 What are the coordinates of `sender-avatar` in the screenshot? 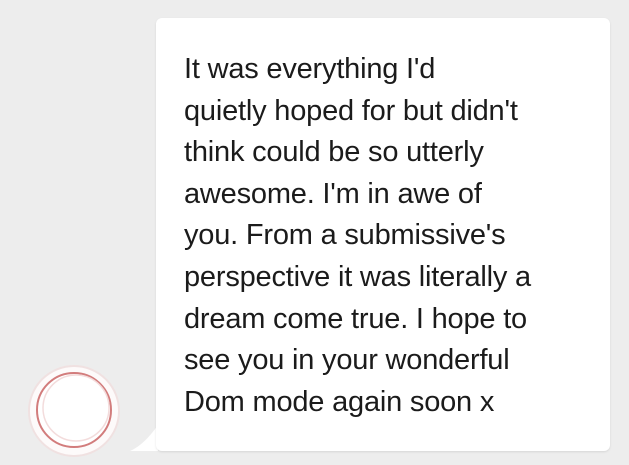 It's located at (74, 411).